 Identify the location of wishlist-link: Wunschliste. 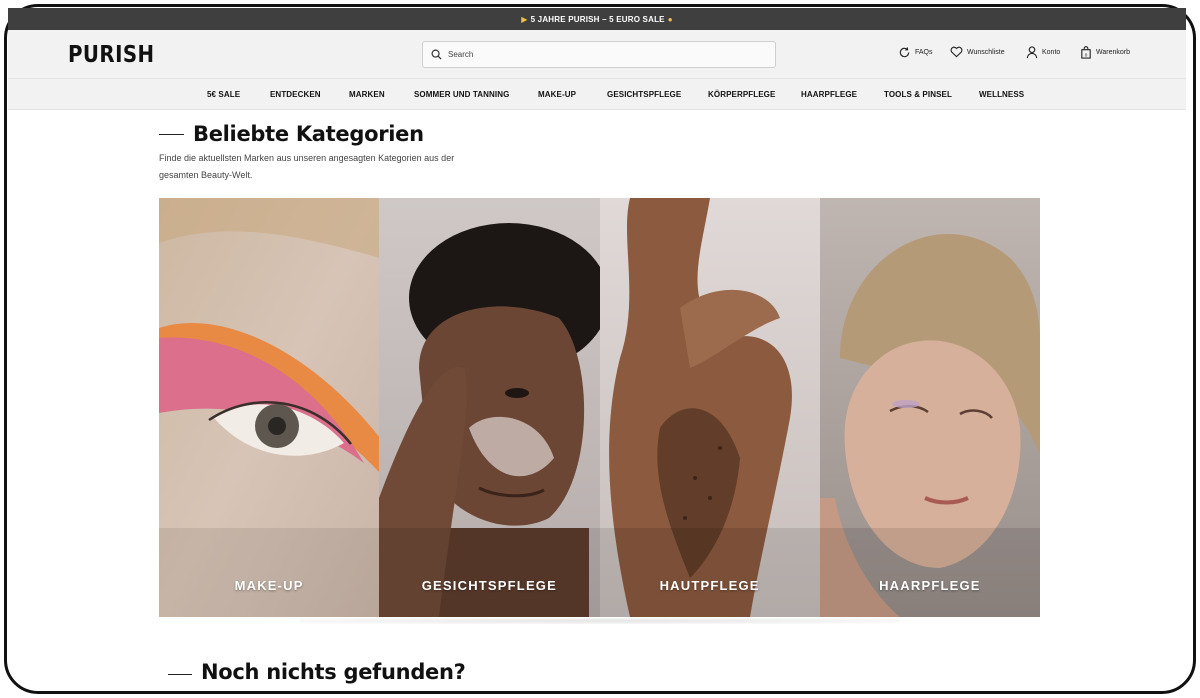
(977, 52).